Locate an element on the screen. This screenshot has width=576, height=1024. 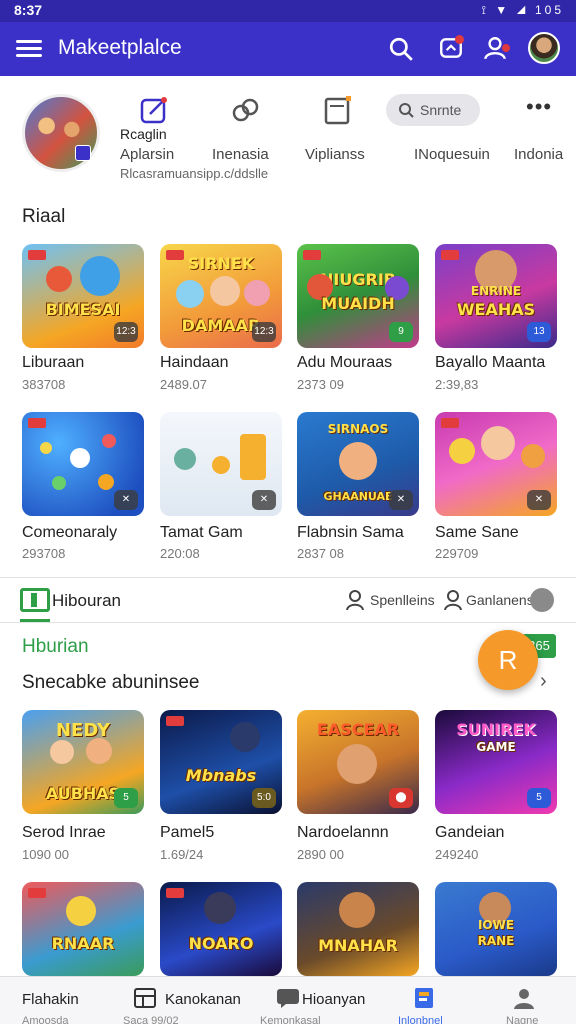
tile-name: Gandeian is located at coordinates (469, 833).